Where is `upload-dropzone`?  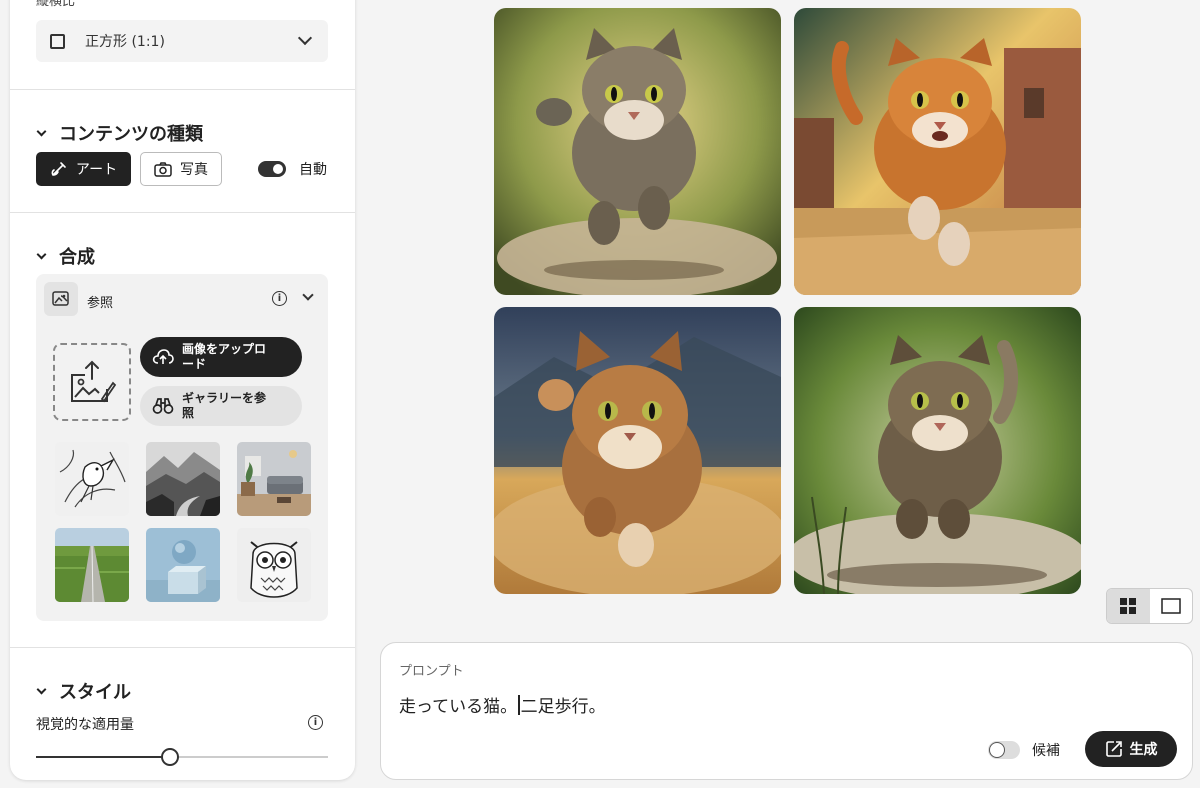 upload-dropzone is located at coordinates (92, 382).